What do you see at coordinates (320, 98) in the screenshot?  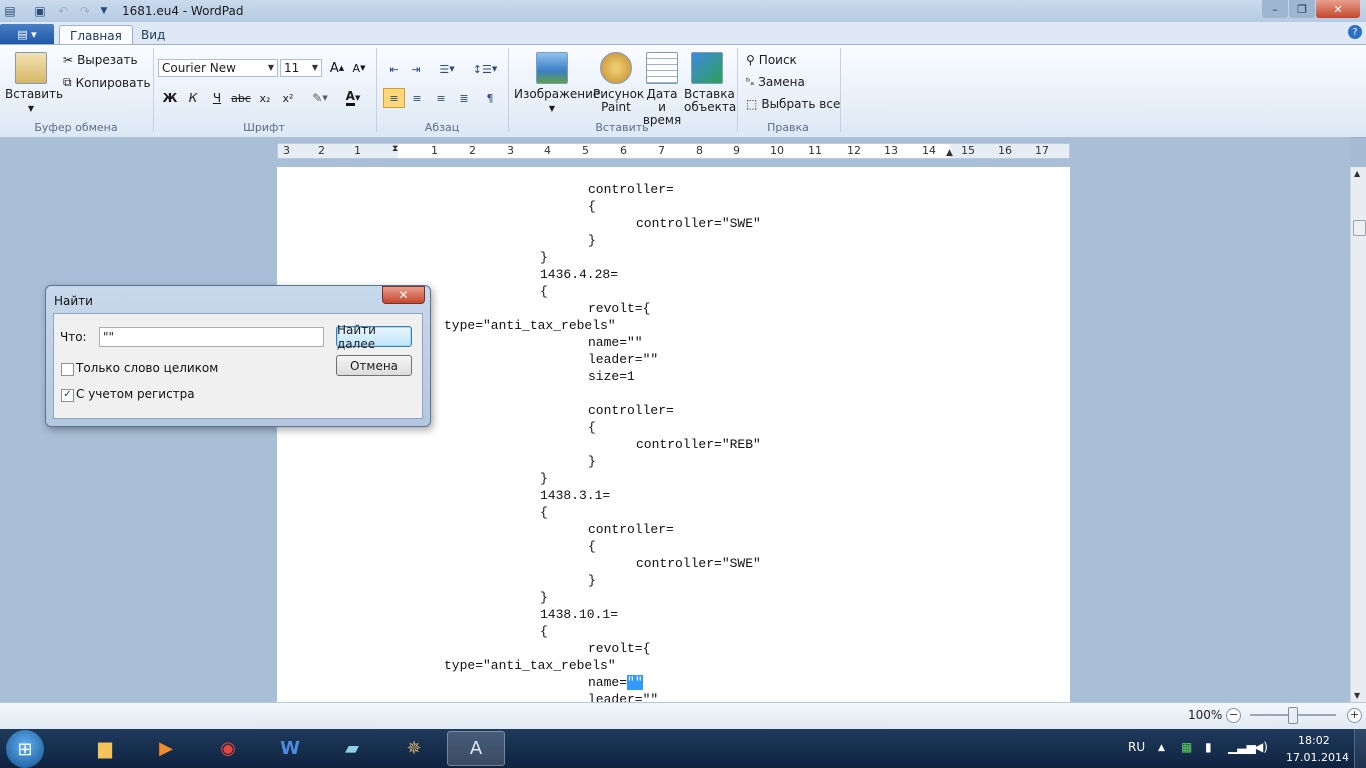 I see `highlight-color-button: ✎ ▼` at bounding box center [320, 98].